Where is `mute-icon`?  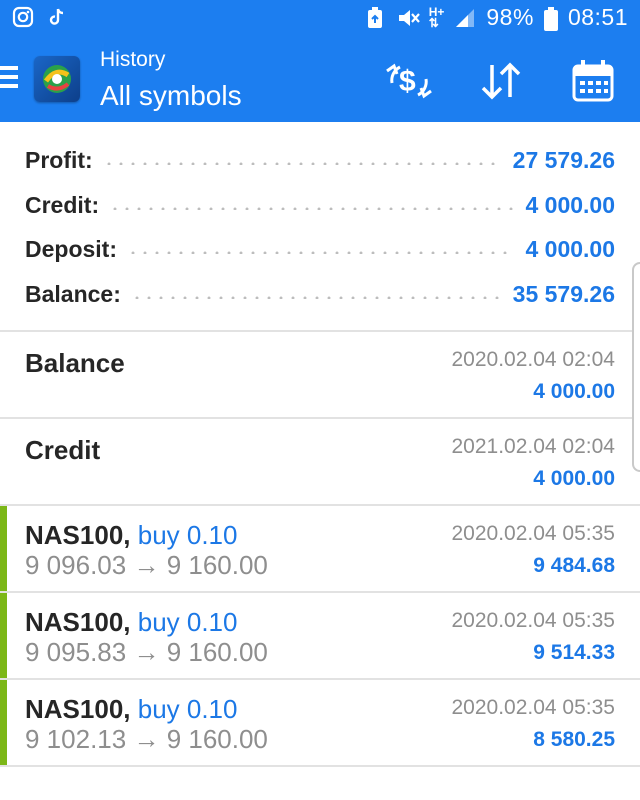 mute-icon is located at coordinates (408, 18).